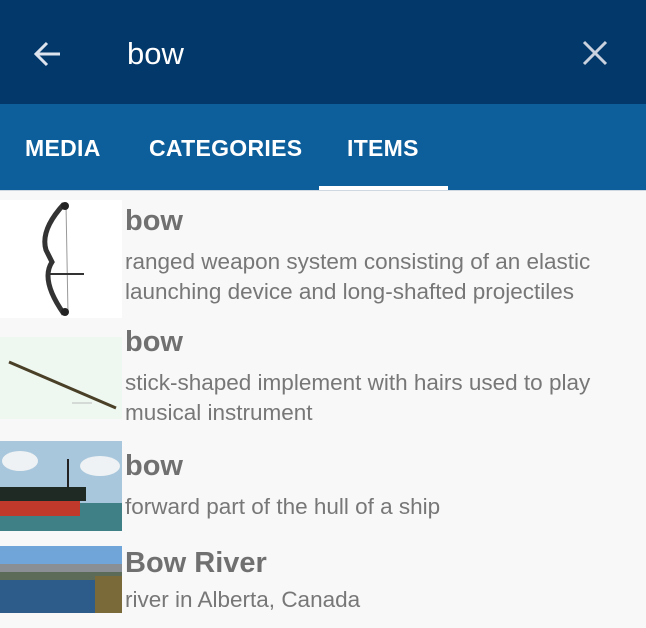 Image resolution: width=646 pixels, height=628 pixels. I want to click on result-description: musical instrument, so click(219, 412).